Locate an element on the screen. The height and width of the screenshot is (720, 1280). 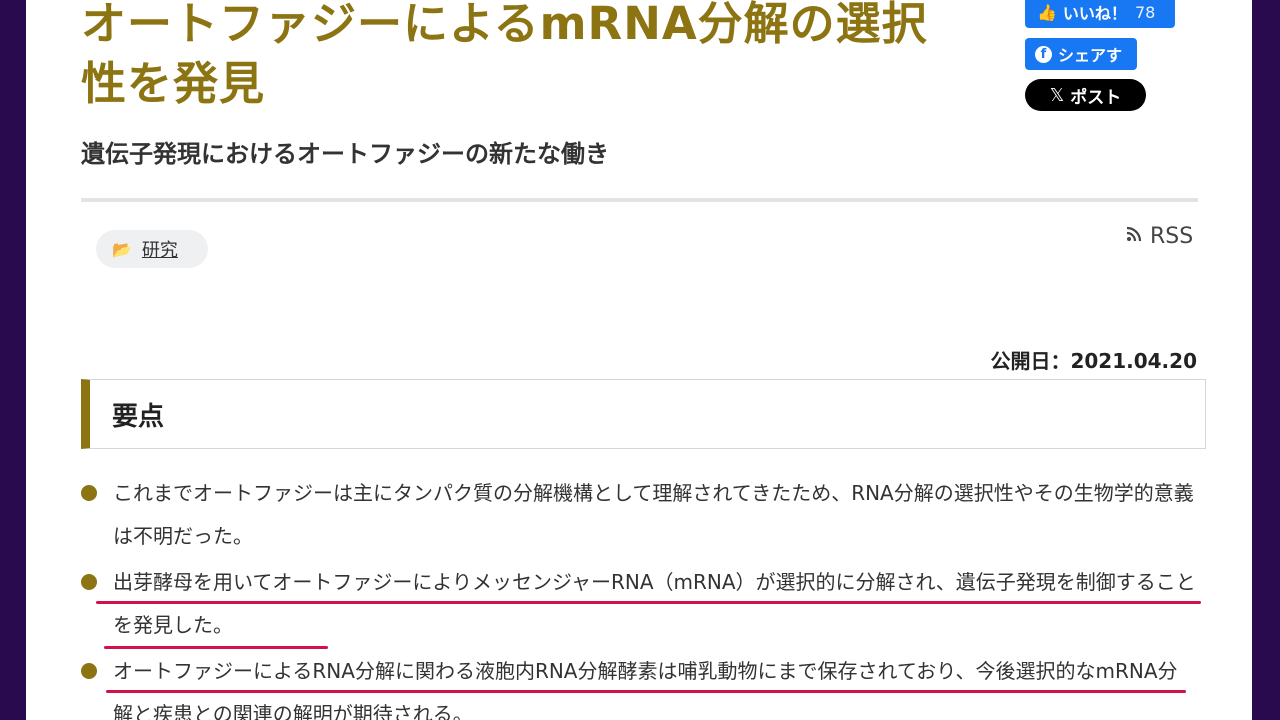
share-label: シェアす is located at coordinates (1090, 55).